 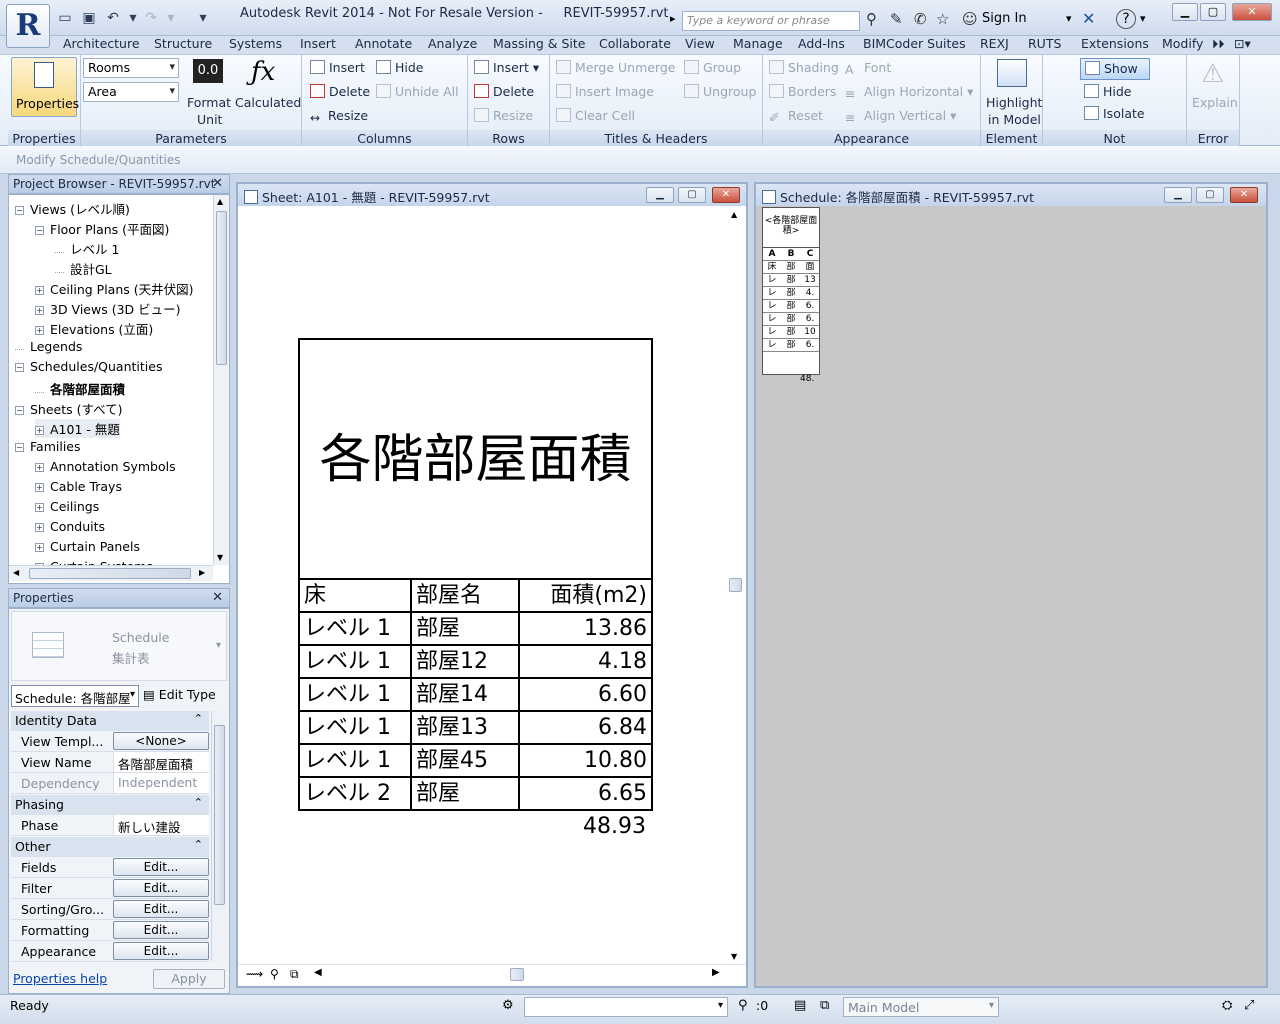 What do you see at coordinates (105, 466) in the screenshot?
I see `browser-item: + Annotation Symbols` at bounding box center [105, 466].